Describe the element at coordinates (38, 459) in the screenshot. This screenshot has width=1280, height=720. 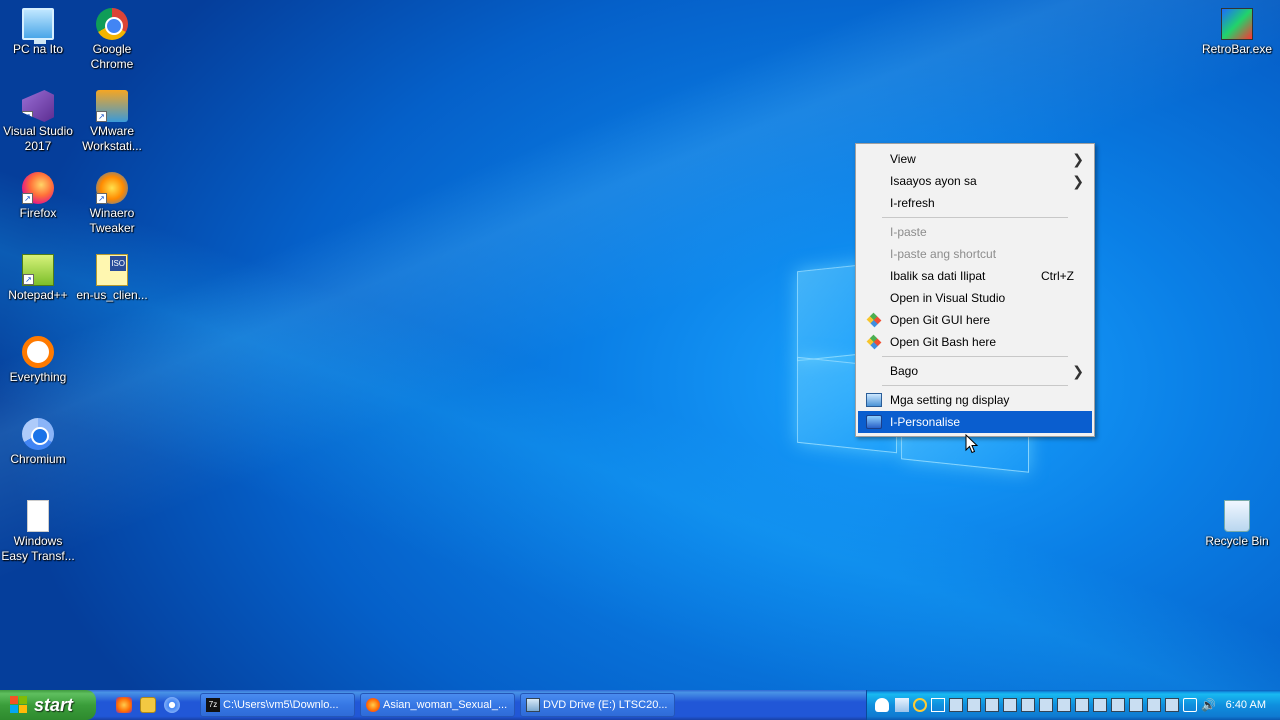
I see `desktop-icon-label: Chromium` at that location.